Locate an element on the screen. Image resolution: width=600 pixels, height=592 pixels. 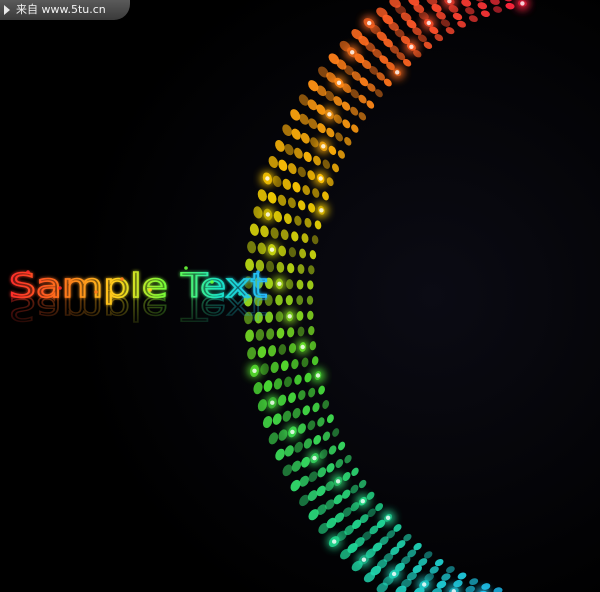
sample-text-reflection: Sample Text is located at coordinates (138, 308).